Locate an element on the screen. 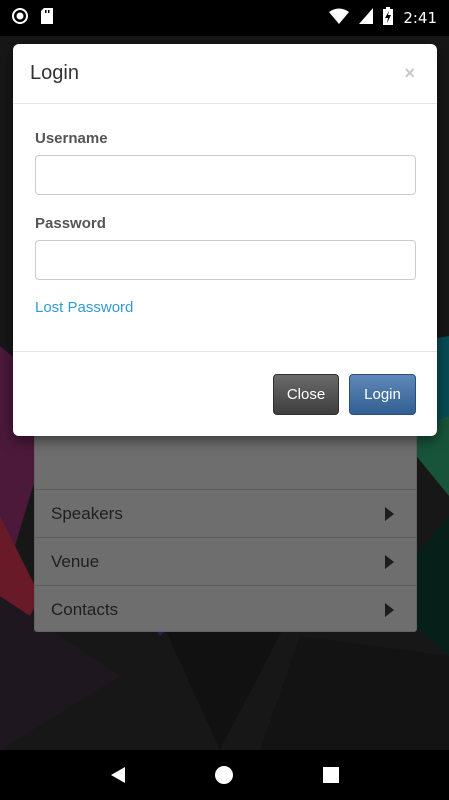 The width and height of the screenshot is (449, 800). modal-header: Login × is located at coordinates (225, 74).